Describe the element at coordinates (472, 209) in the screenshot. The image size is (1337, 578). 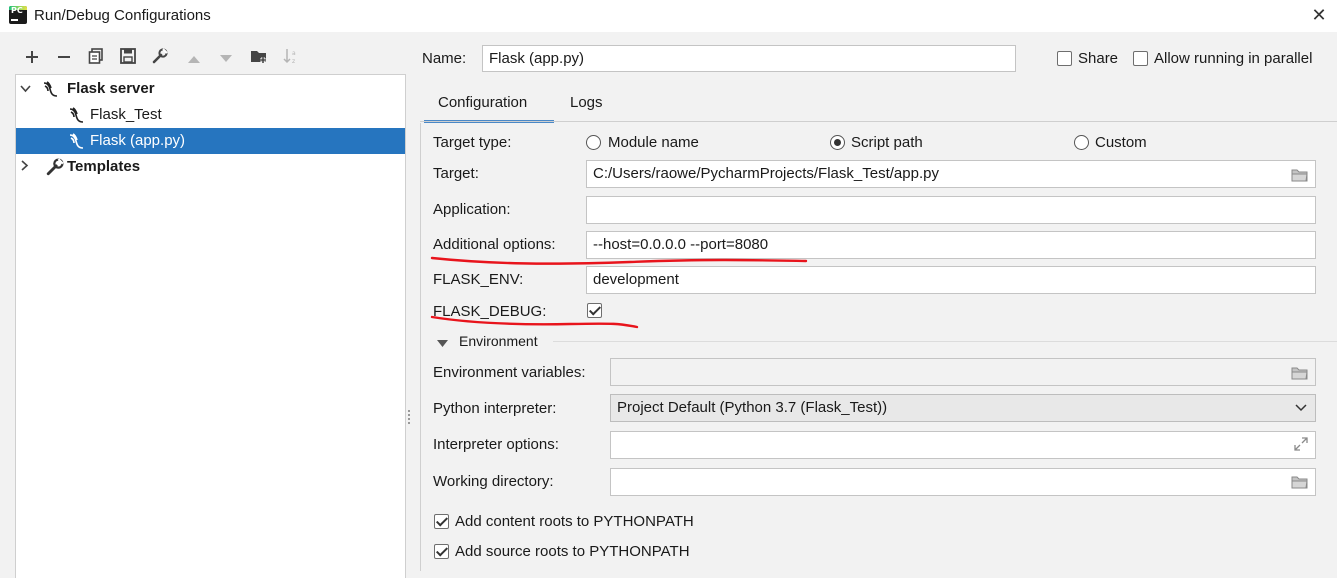
I see `application-label: Application:` at that location.